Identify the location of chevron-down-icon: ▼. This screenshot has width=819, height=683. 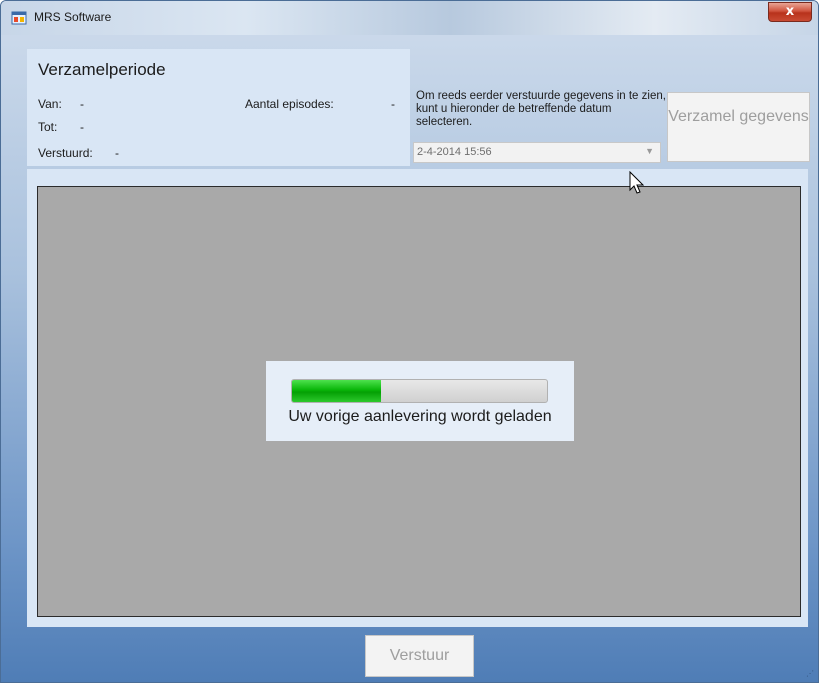
(649, 151).